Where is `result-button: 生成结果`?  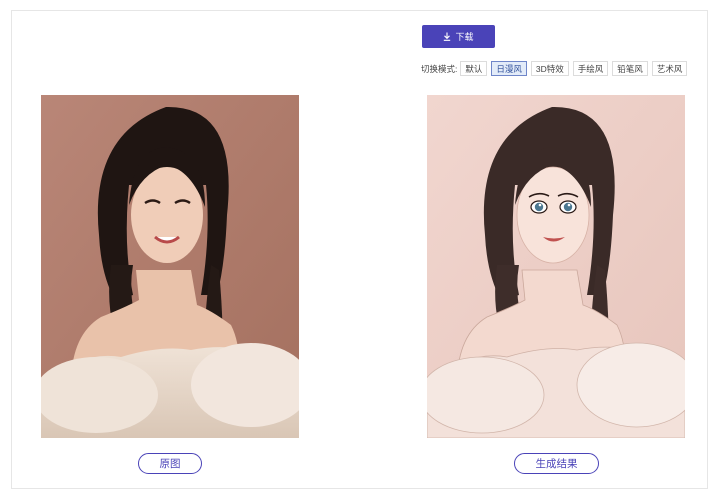
result-button: 生成结果 is located at coordinates (556, 463).